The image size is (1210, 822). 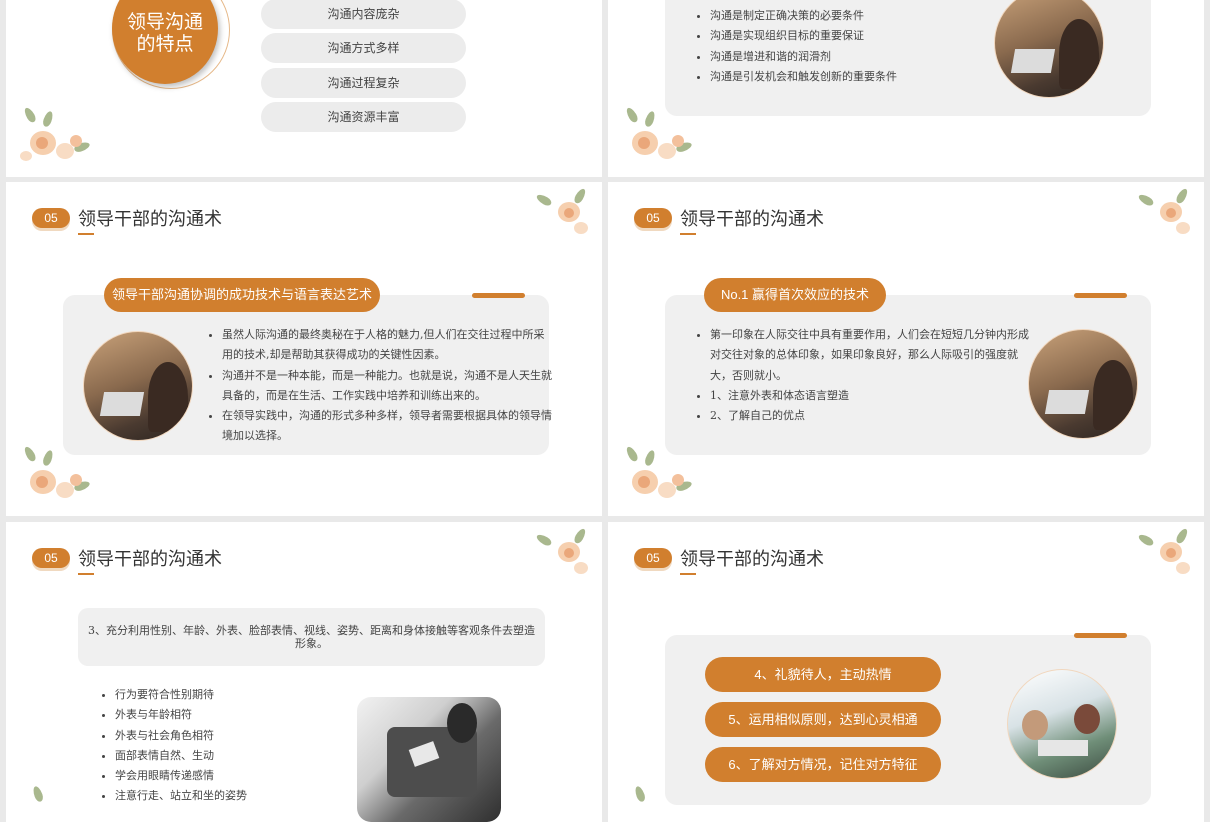 What do you see at coordinates (225, 736) in the screenshot?
I see `bullet-item: 外表与社会角色相符` at bounding box center [225, 736].